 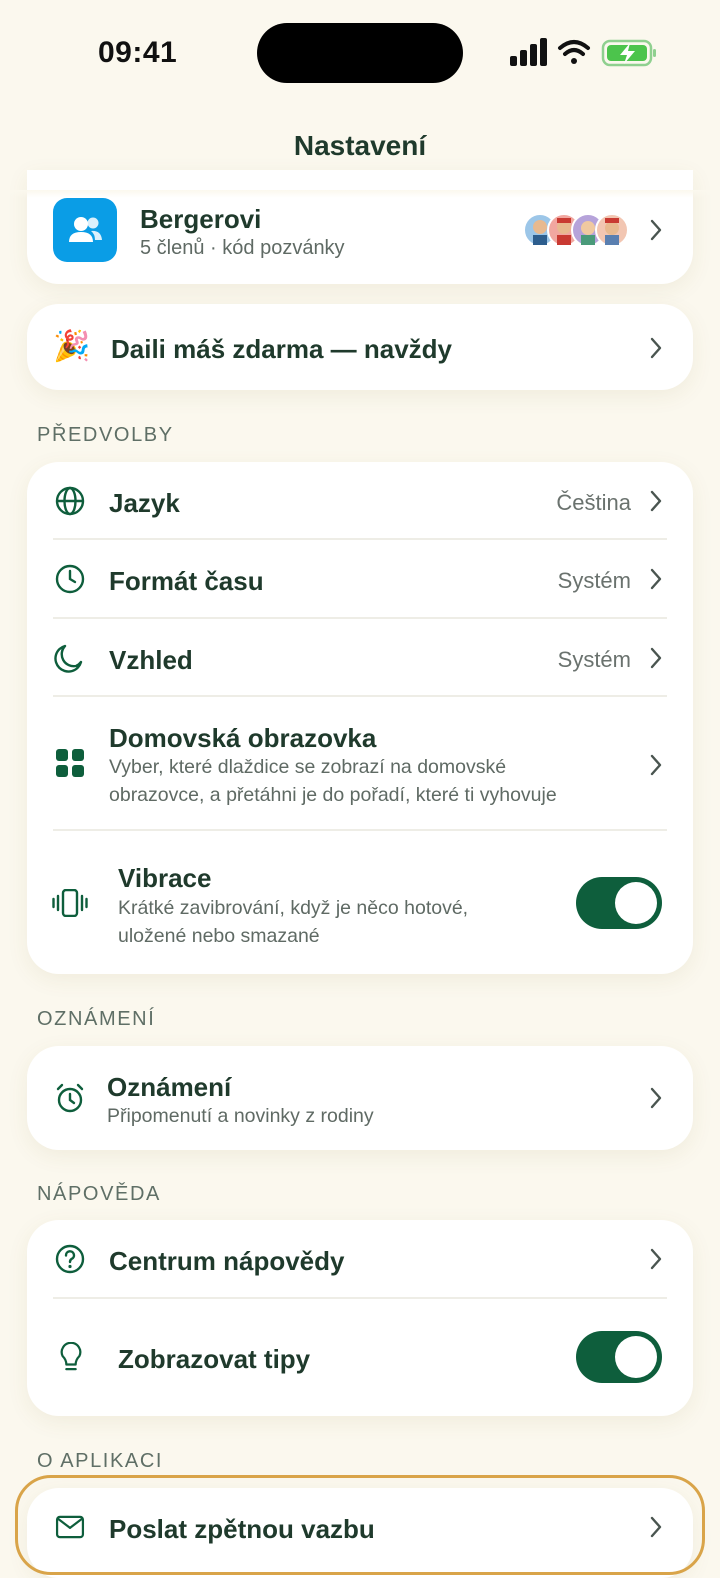 I want to click on help-card: Centrum nápovědy Zobrazovat tipy, so click(x=360, y=1318).